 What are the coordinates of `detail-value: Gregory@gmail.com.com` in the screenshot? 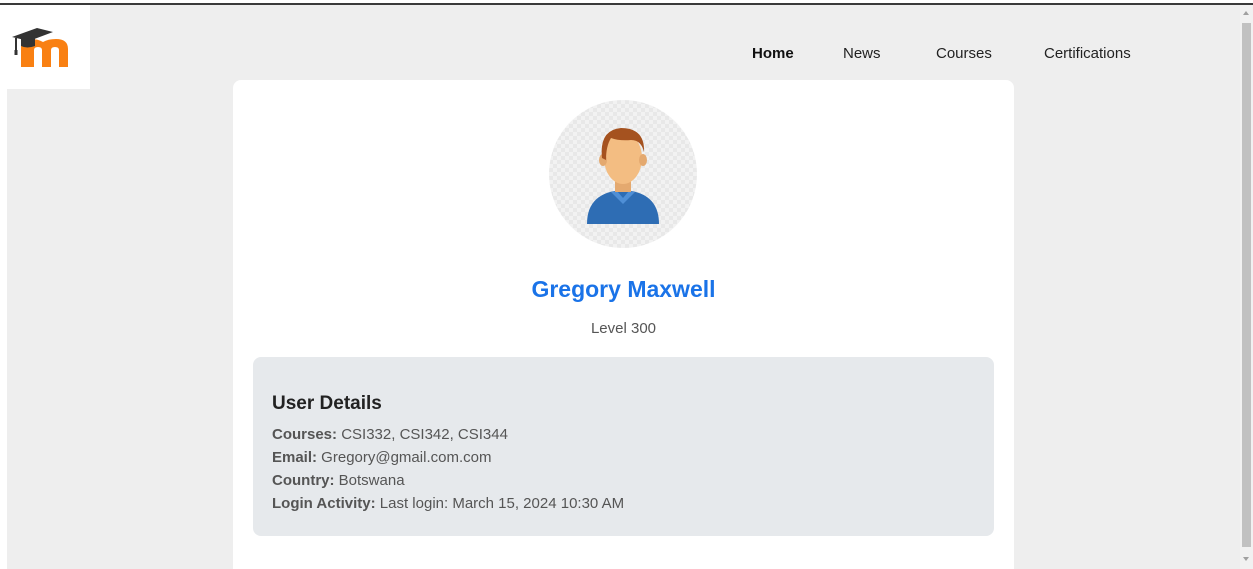 It's located at (404, 457).